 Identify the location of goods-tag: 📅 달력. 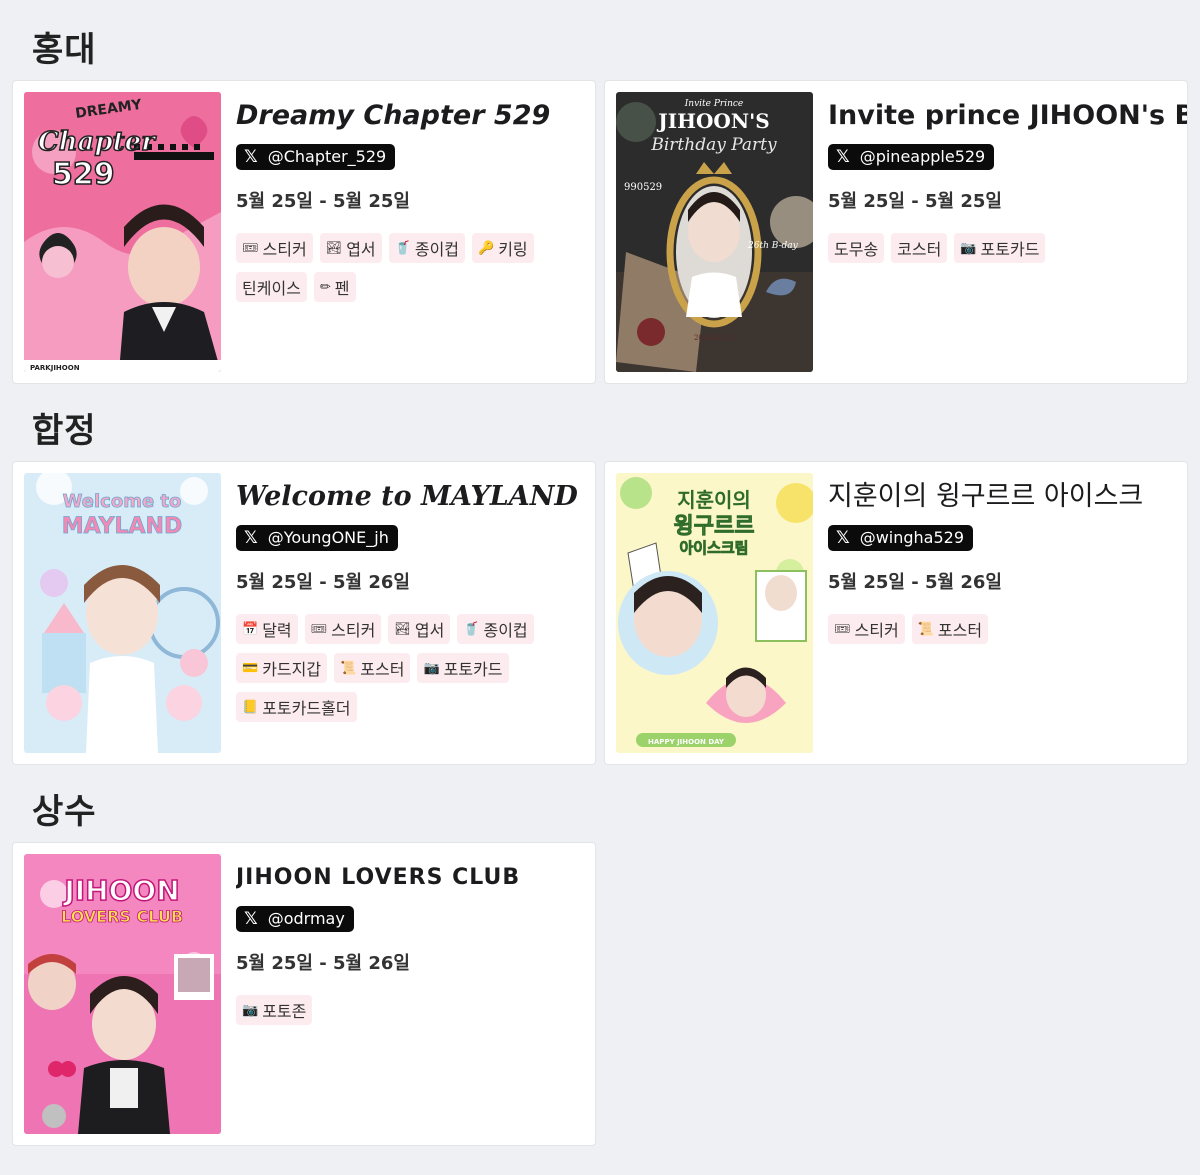
(267, 629).